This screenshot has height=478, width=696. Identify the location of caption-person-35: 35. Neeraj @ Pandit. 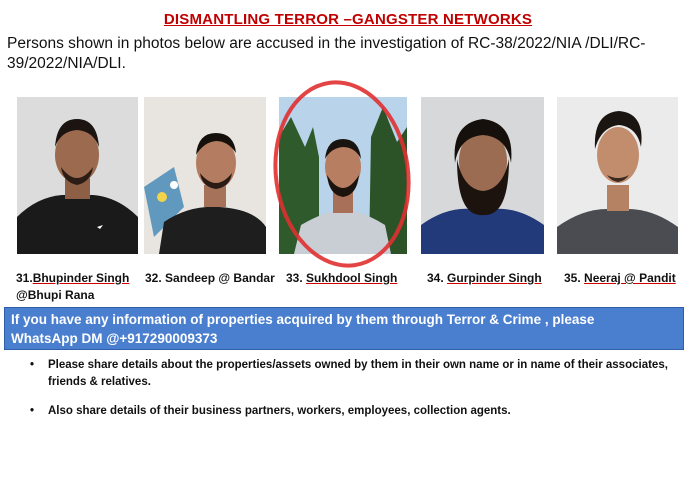
(620, 278).